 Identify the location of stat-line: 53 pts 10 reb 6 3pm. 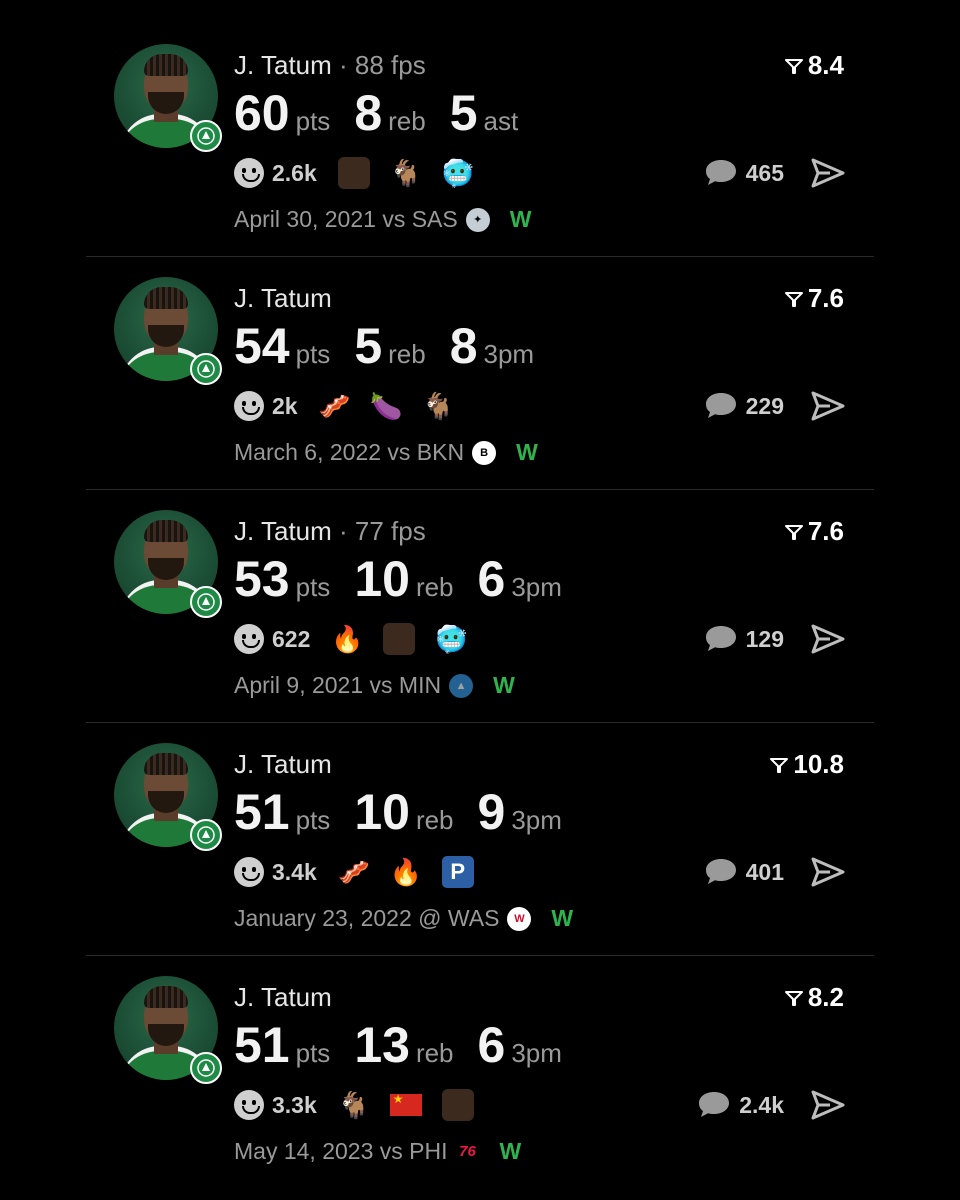
(410, 579).